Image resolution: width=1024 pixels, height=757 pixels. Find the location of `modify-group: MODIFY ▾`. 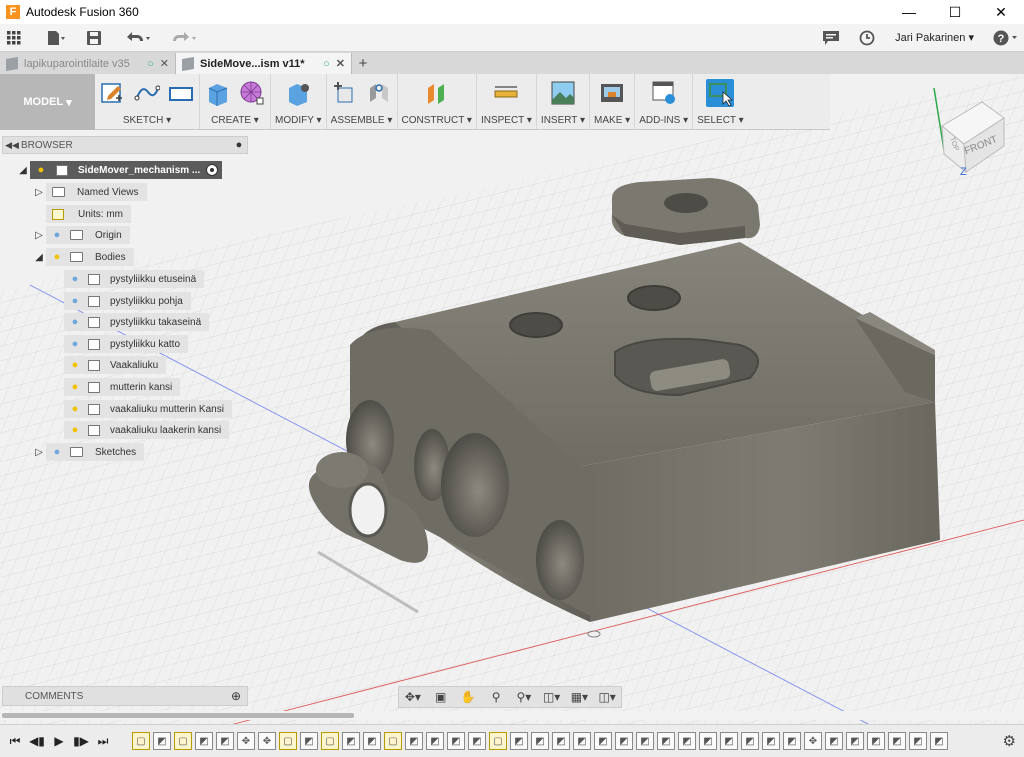

modify-group: MODIFY ▾ is located at coordinates (299, 101).